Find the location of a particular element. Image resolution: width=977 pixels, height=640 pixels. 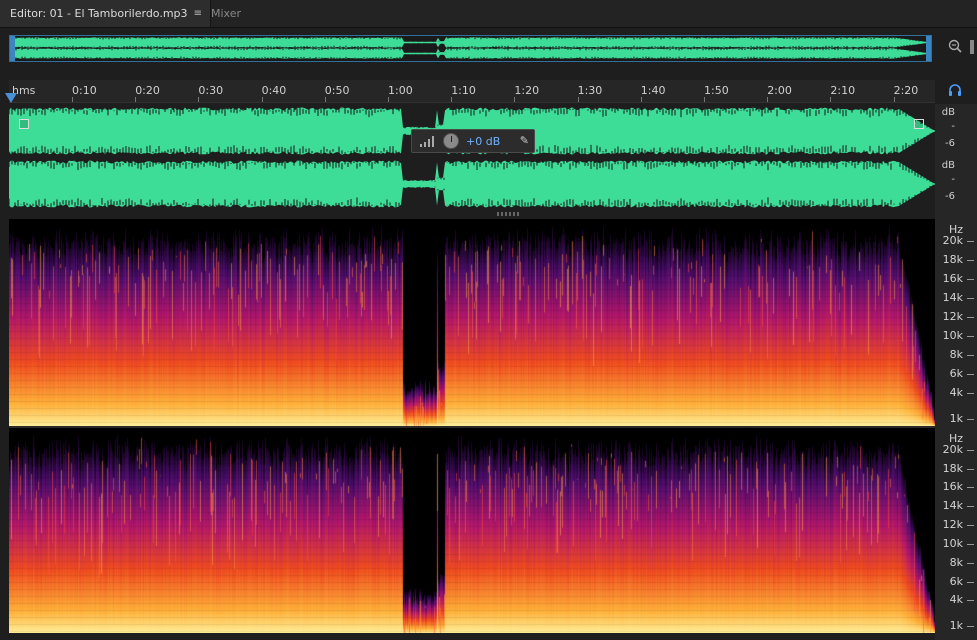

overview-range-start-handle is located at coordinates (12, 48).